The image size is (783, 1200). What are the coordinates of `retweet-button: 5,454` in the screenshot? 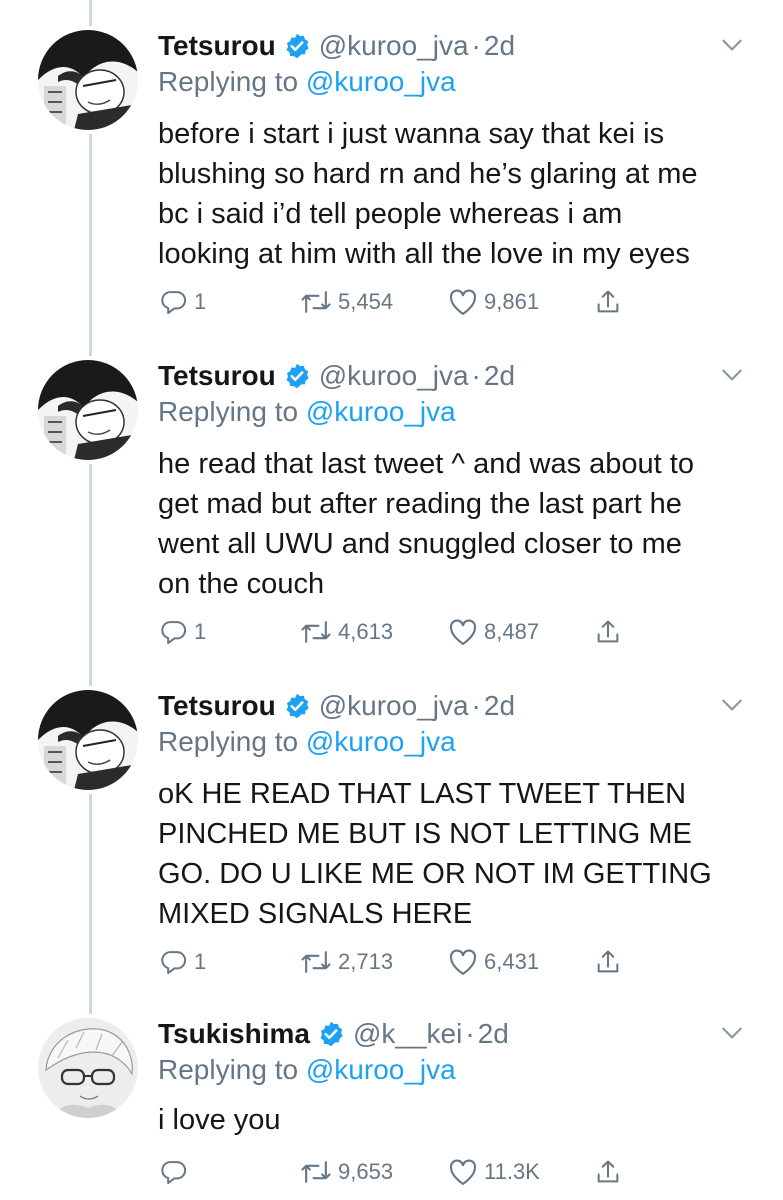 It's located at (346, 302).